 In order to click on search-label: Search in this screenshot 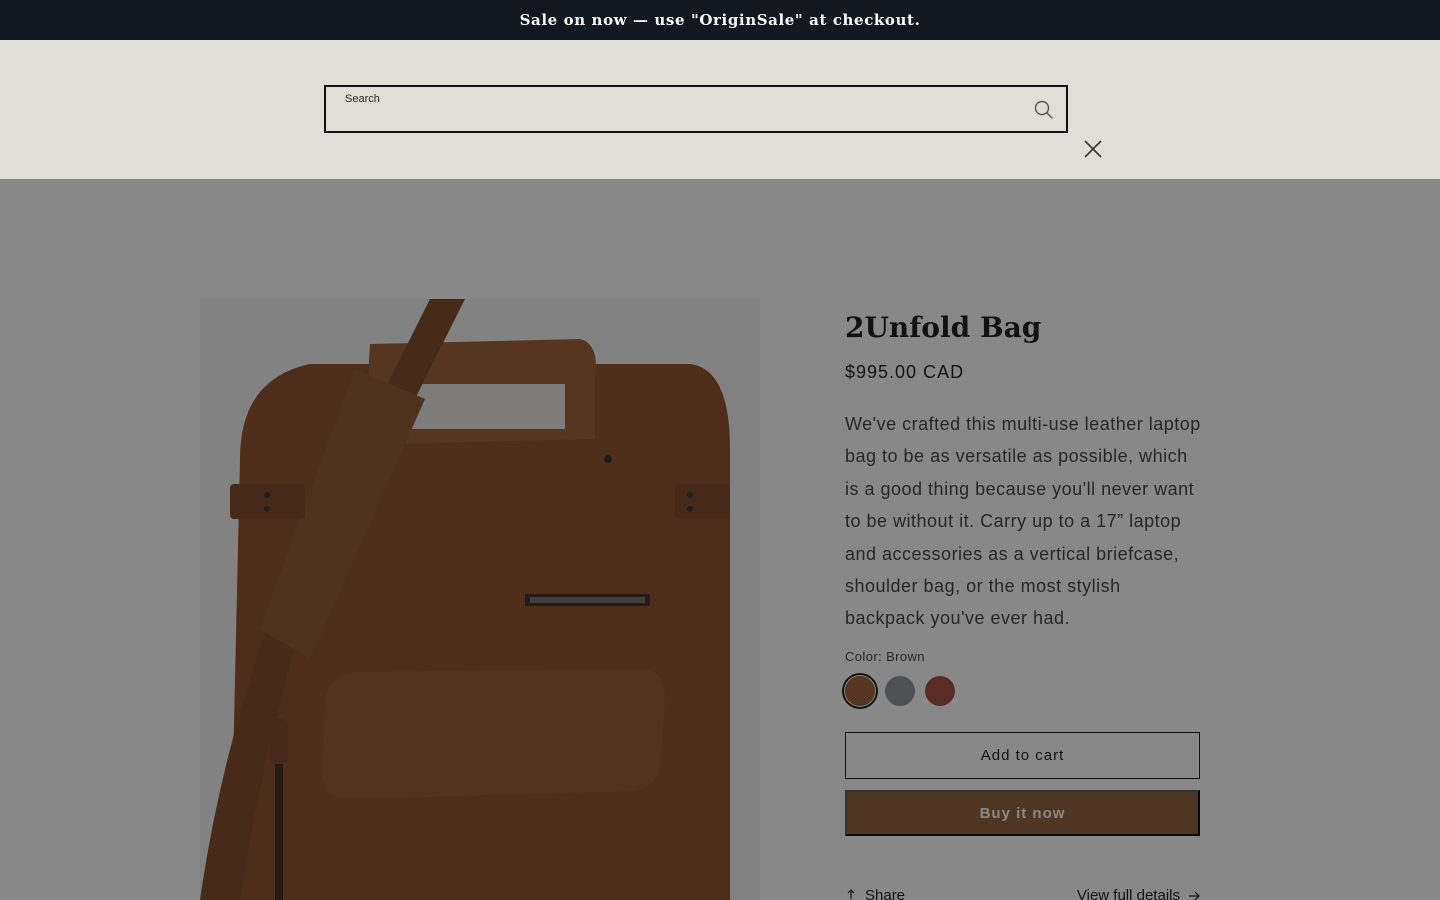, I will do `click(362, 99)`.